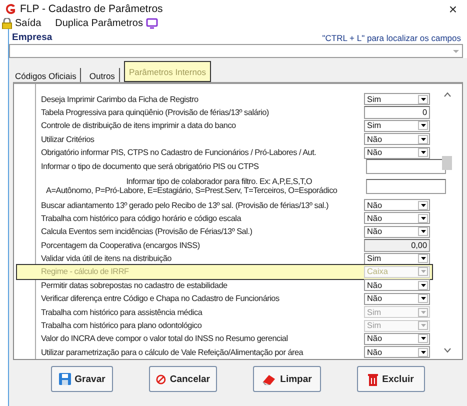 The width and height of the screenshot is (467, 406). What do you see at coordinates (391, 379) in the screenshot?
I see `action-button: Excluir` at bounding box center [391, 379].